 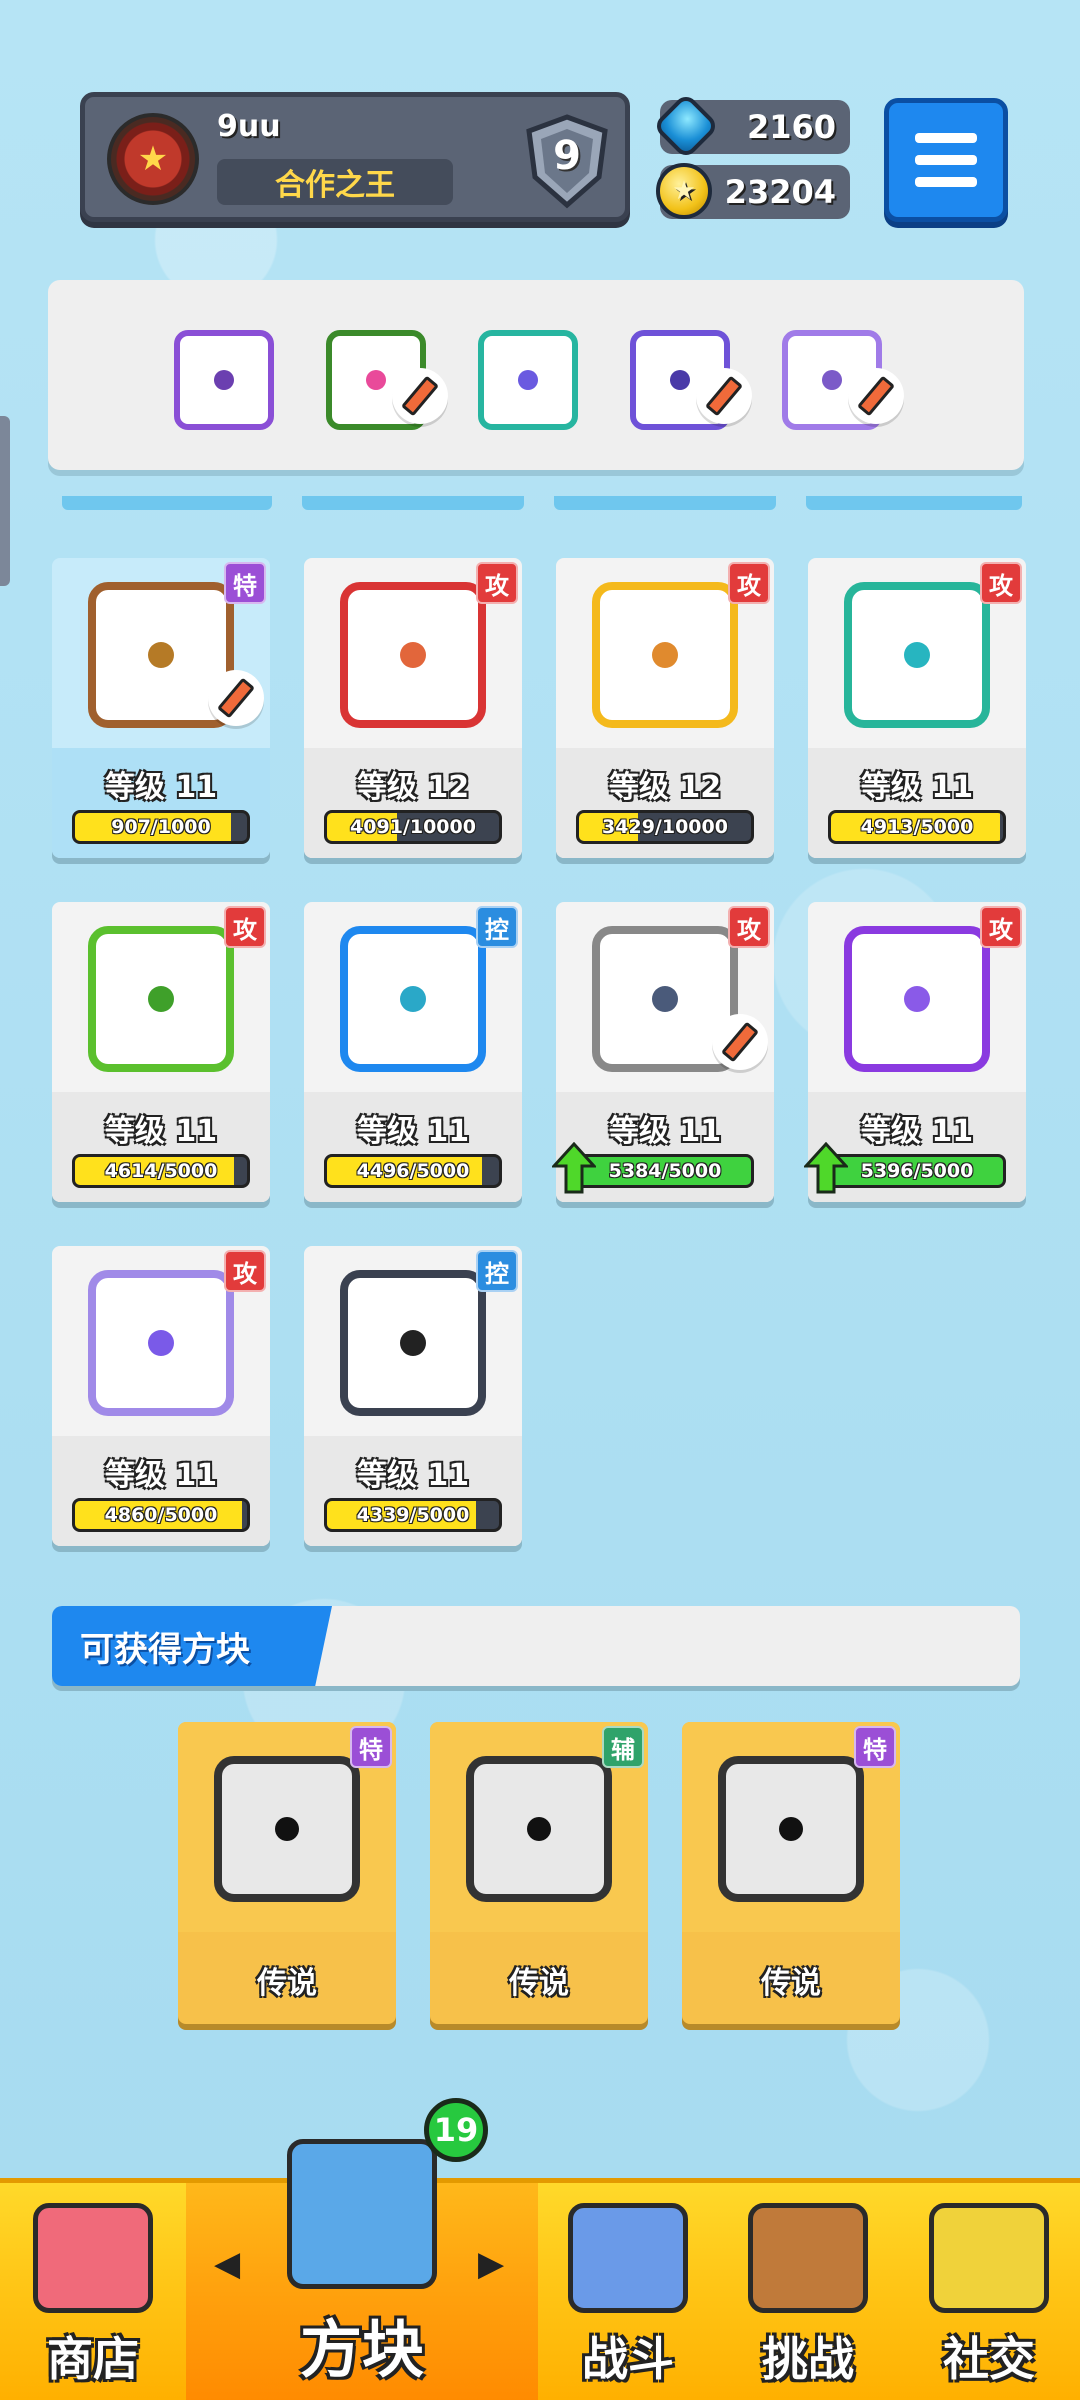 I want to click on dice-box-badge: 19, so click(x=456, y=2130).